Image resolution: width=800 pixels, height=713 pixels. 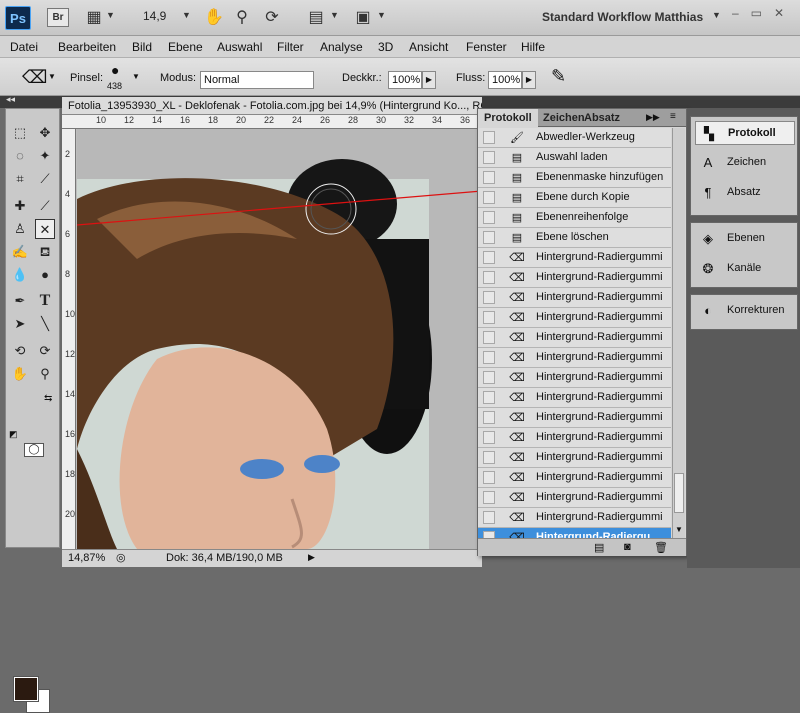 What do you see at coordinates (45, 275) in the screenshot?
I see `dodge-icon: ●` at bounding box center [45, 275].